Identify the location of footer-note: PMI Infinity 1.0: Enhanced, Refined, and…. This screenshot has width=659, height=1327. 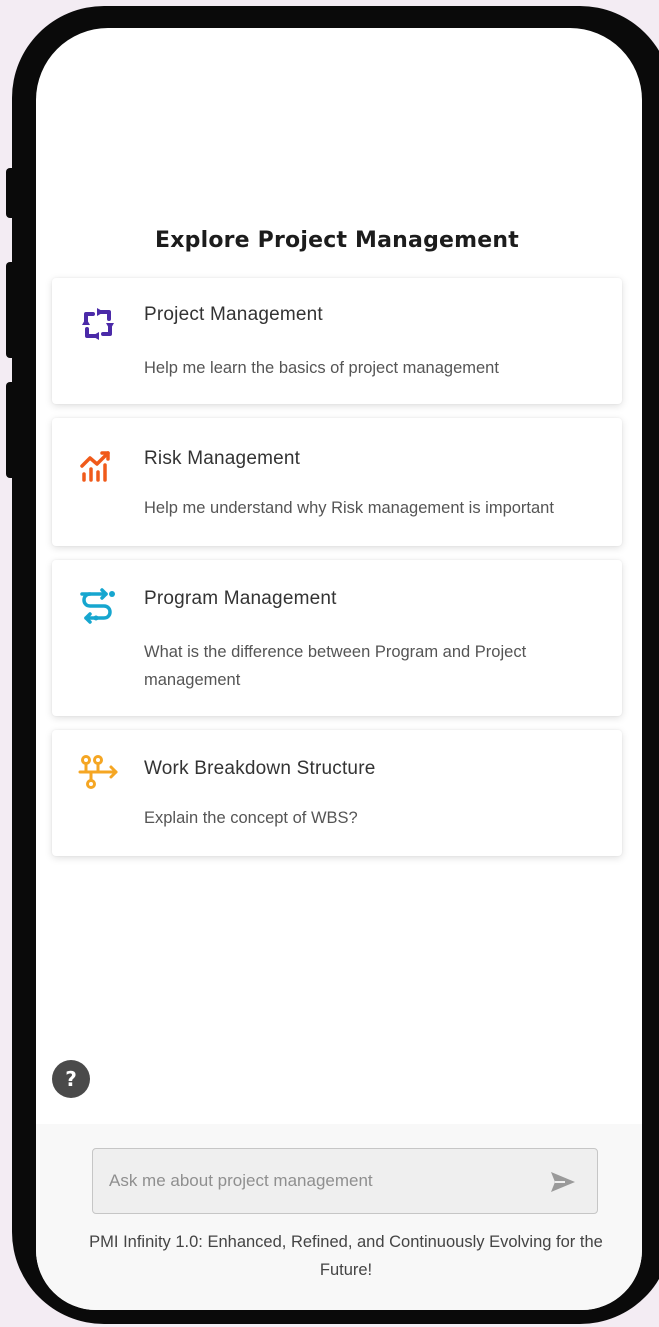
(346, 1256).